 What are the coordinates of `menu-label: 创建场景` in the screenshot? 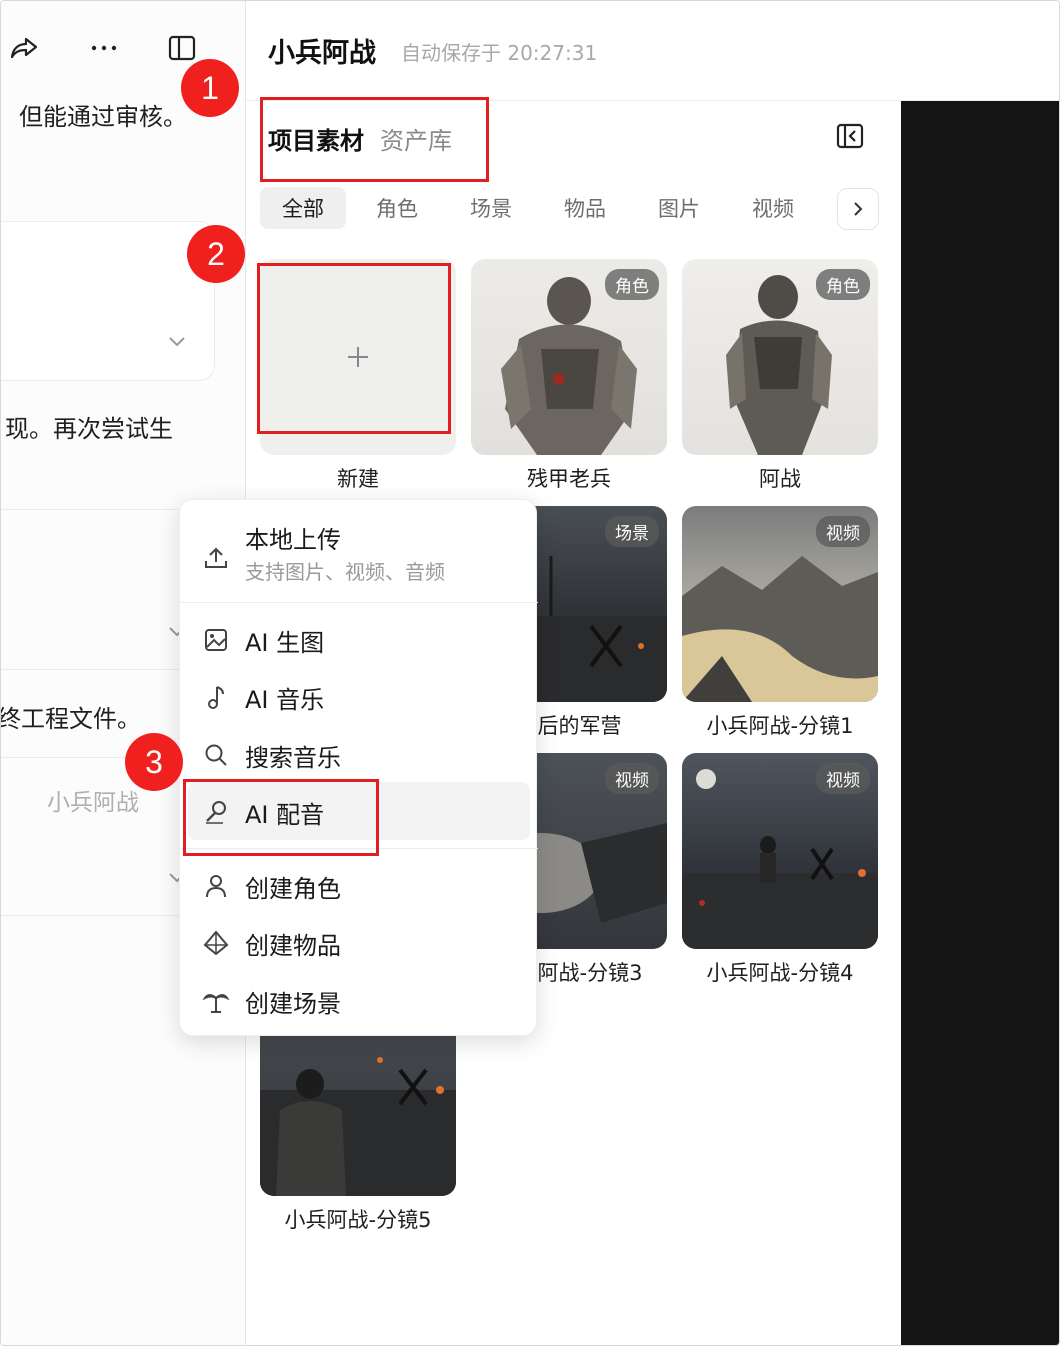 It's located at (293, 1003).